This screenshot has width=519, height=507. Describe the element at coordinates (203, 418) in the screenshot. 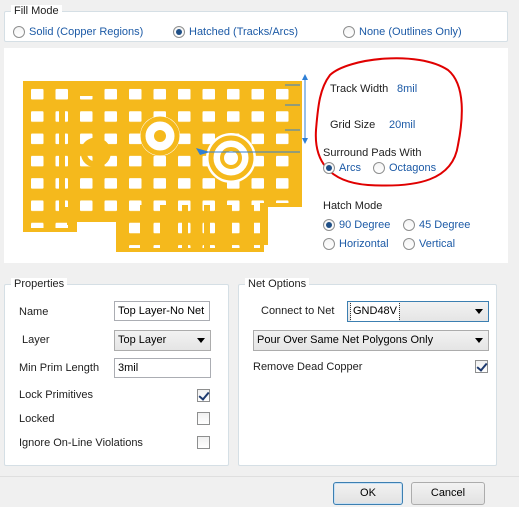

I see `locked-checkbox` at that location.